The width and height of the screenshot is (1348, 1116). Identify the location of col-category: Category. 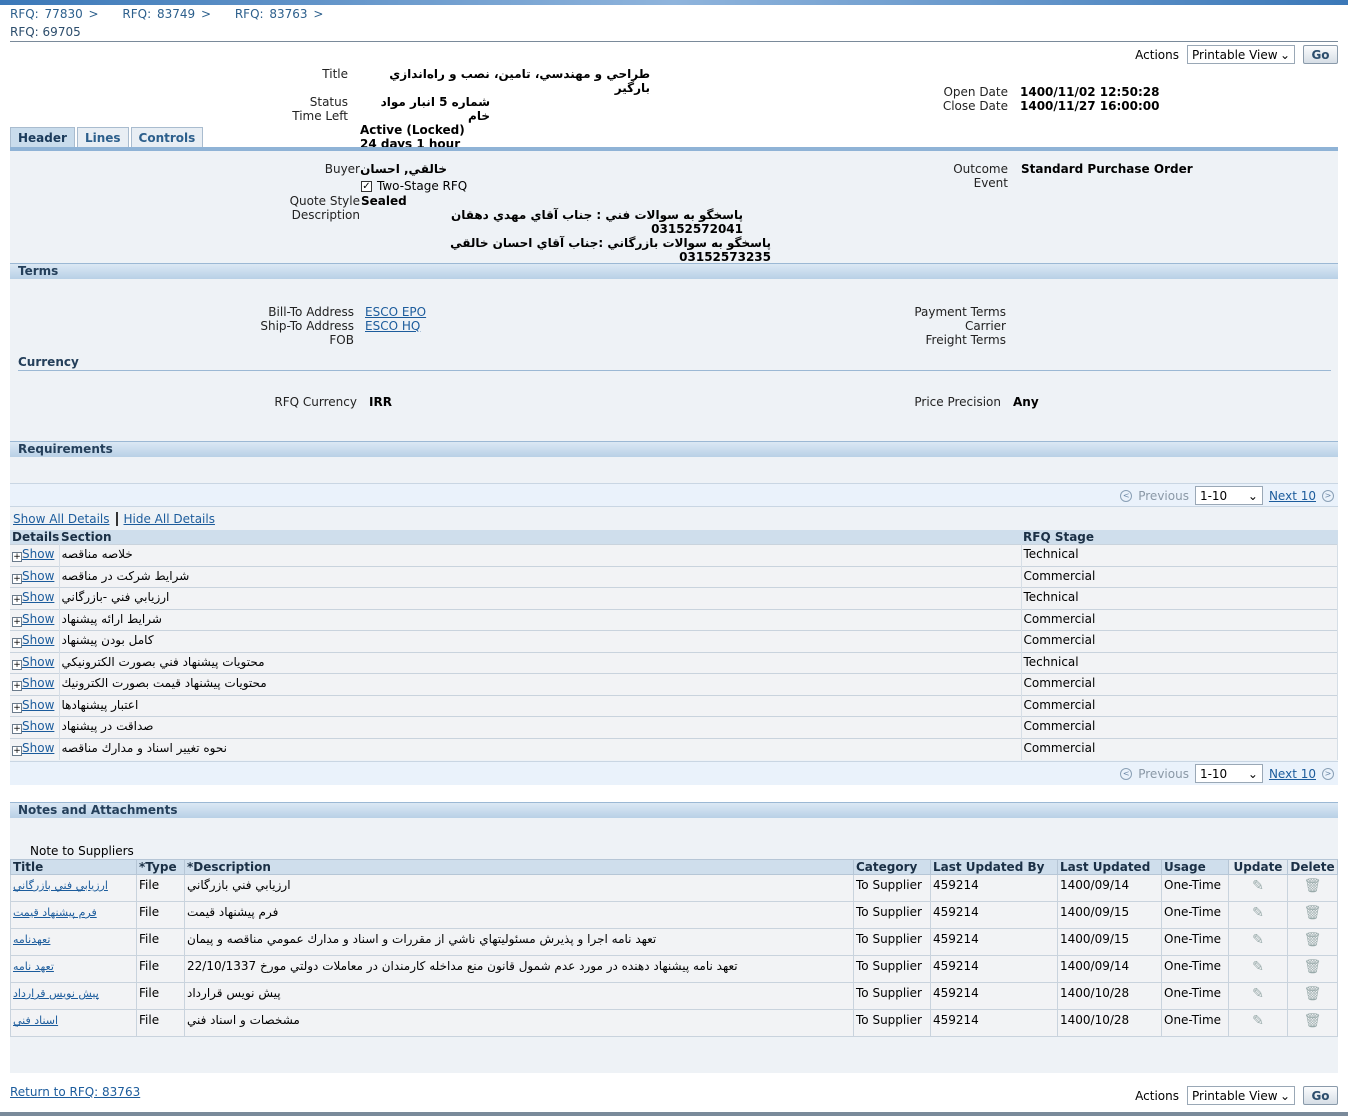
(892, 867).